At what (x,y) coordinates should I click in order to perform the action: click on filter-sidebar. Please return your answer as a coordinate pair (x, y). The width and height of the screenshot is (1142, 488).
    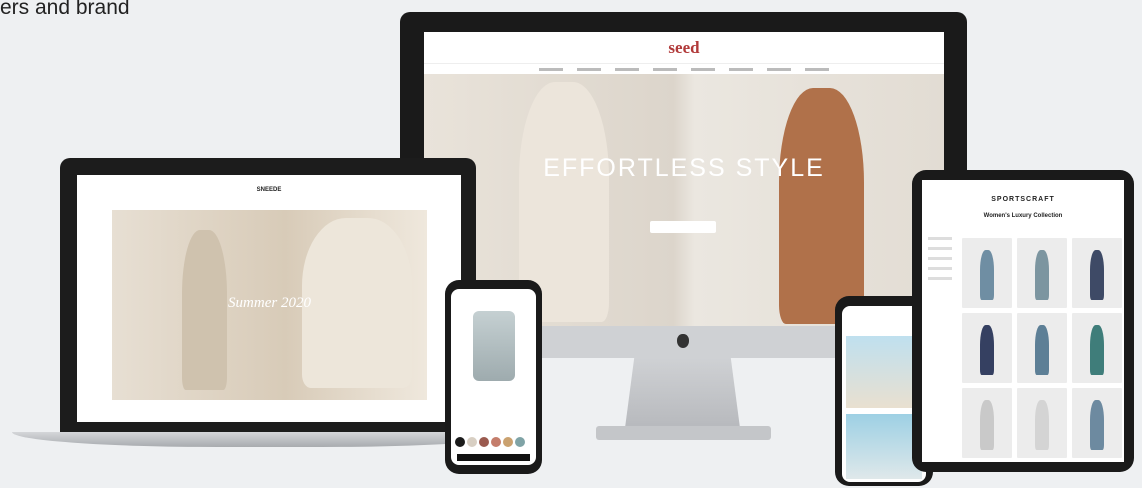
    Looking at the image, I should click on (944, 262).